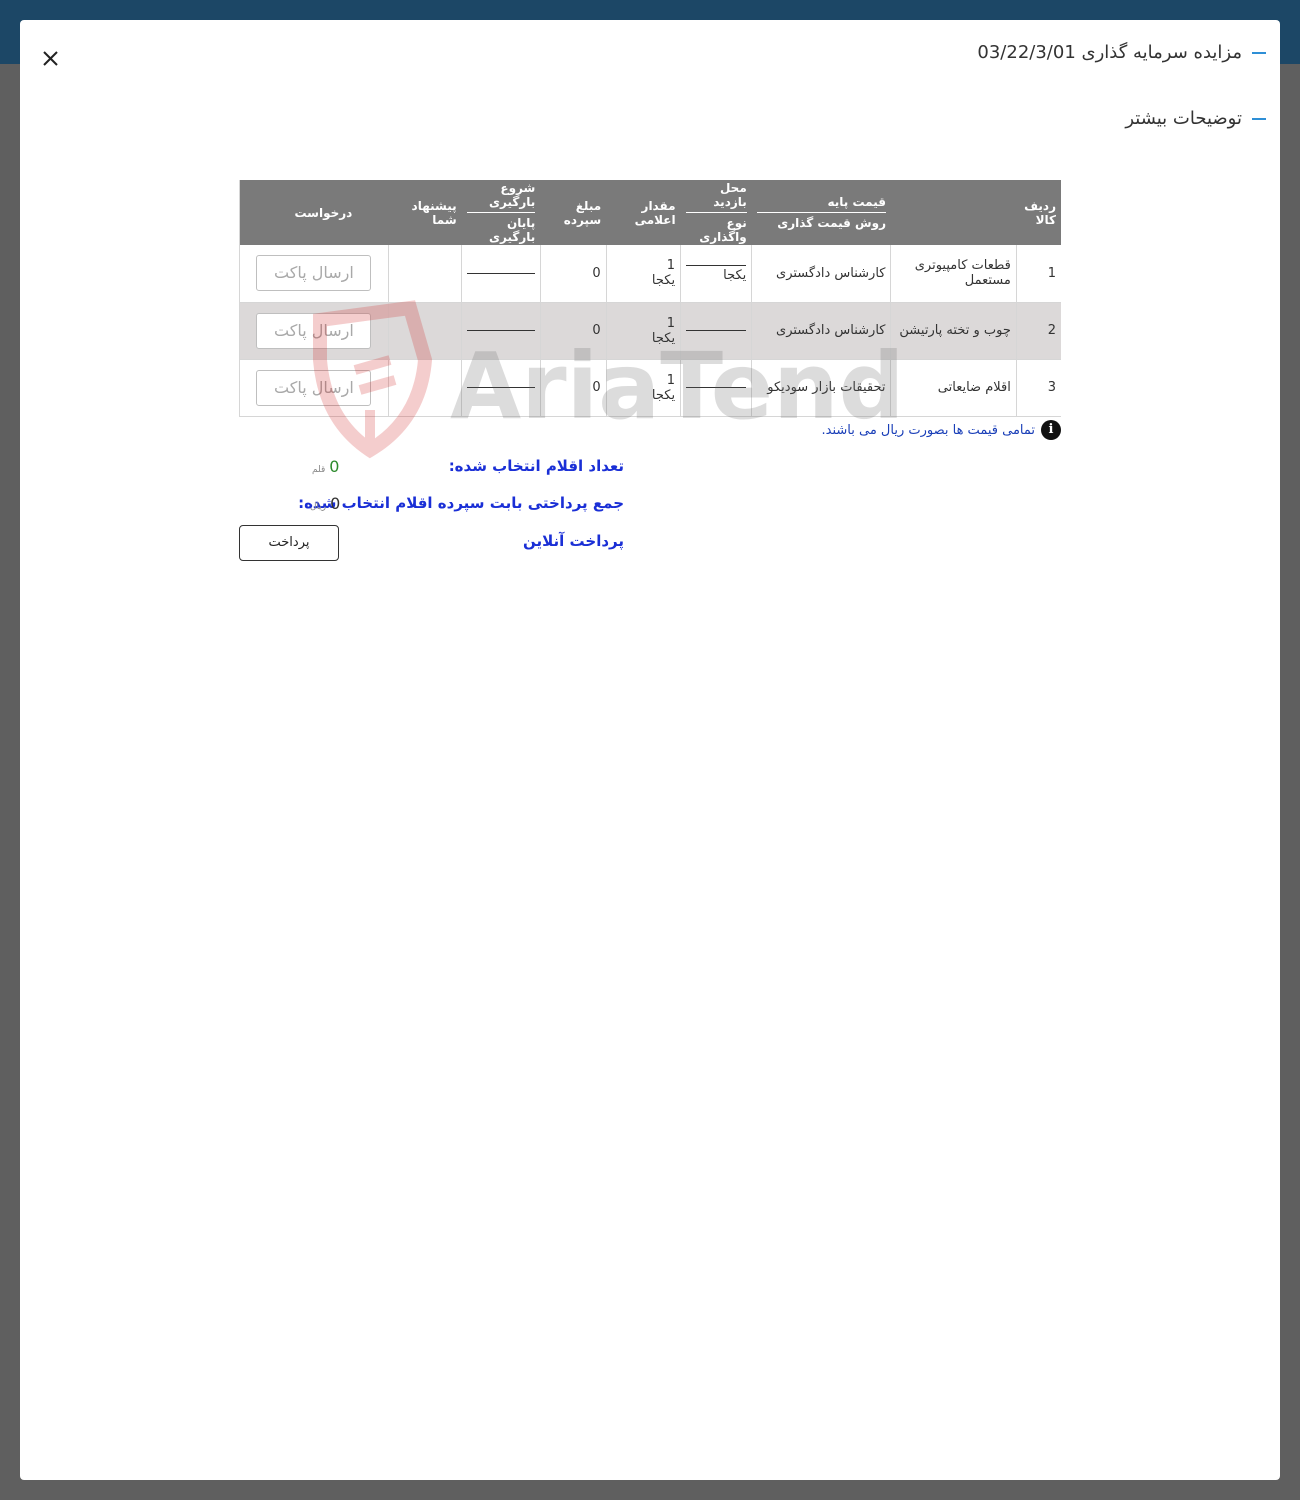 Image resolution: width=1300 pixels, height=1500 pixels. I want to click on header-base-price: قیمت پایه, so click(821, 204).